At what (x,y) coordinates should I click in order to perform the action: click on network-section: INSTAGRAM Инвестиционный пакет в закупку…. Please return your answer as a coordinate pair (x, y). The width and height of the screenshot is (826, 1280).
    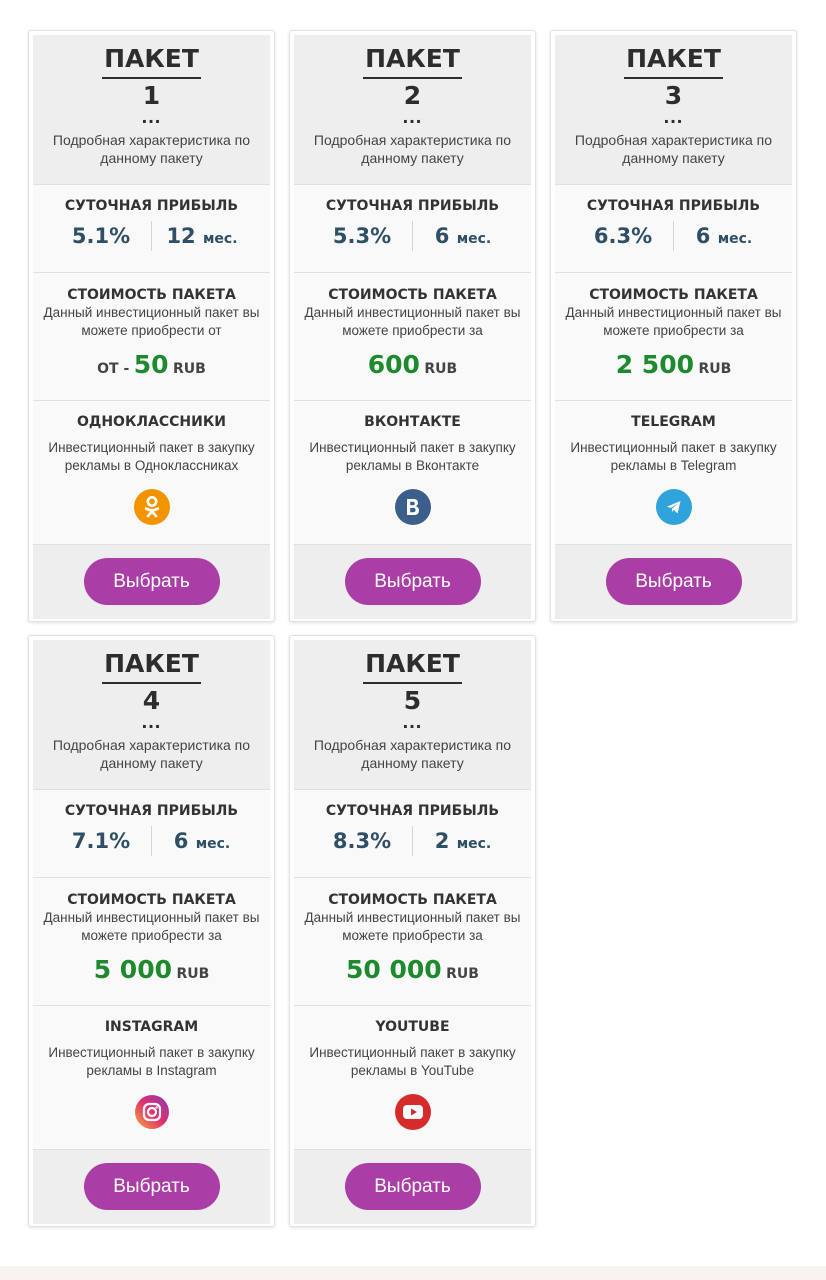
    Looking at the image, I should click on (151, 1078).